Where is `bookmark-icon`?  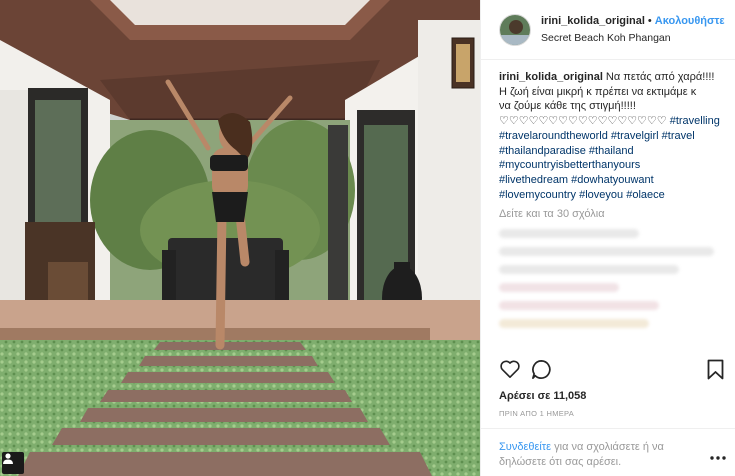
bookmark-icon is located at coordinates (715, 372).